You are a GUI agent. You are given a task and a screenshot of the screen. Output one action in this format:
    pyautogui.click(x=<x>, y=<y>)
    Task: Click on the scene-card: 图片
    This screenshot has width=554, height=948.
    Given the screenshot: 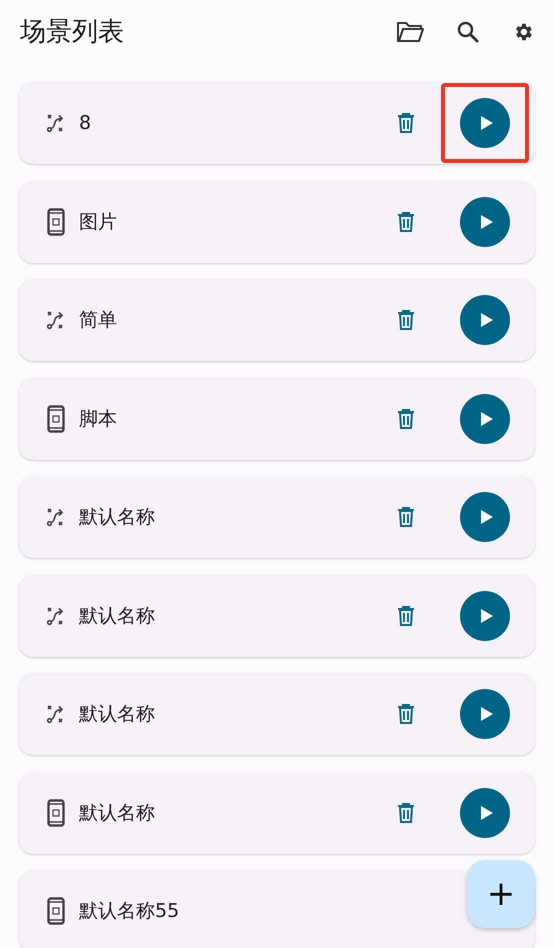 What is the action you would take?
    pyautogui.click(x=277, y=221)
    